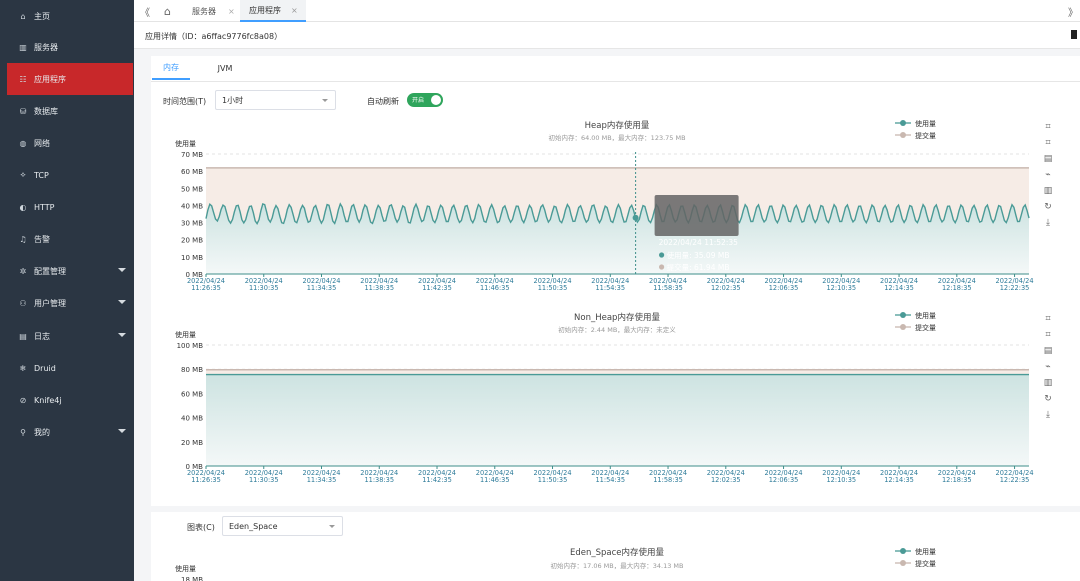 The image size is (1080, 581). I want to click on x-tick-label: 11:58:35, so click(668, 480).